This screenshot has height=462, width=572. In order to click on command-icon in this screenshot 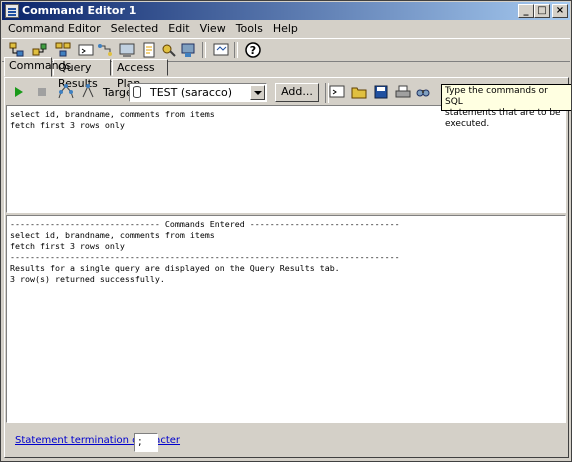, I will do `click(337, 92)`.